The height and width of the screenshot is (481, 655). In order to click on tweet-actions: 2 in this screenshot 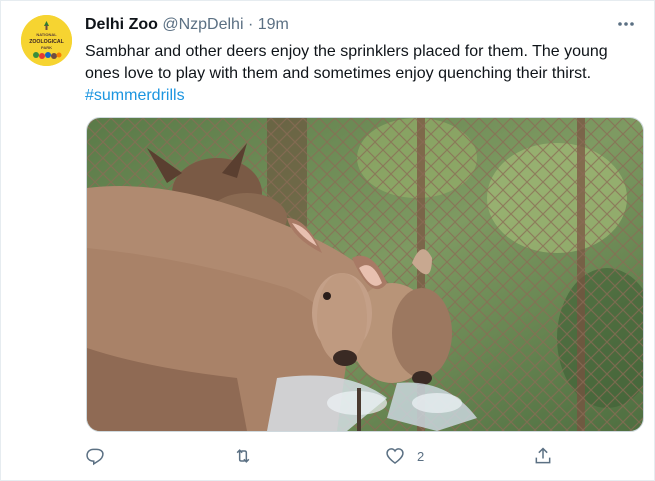, I will do `click(363, 456)`.